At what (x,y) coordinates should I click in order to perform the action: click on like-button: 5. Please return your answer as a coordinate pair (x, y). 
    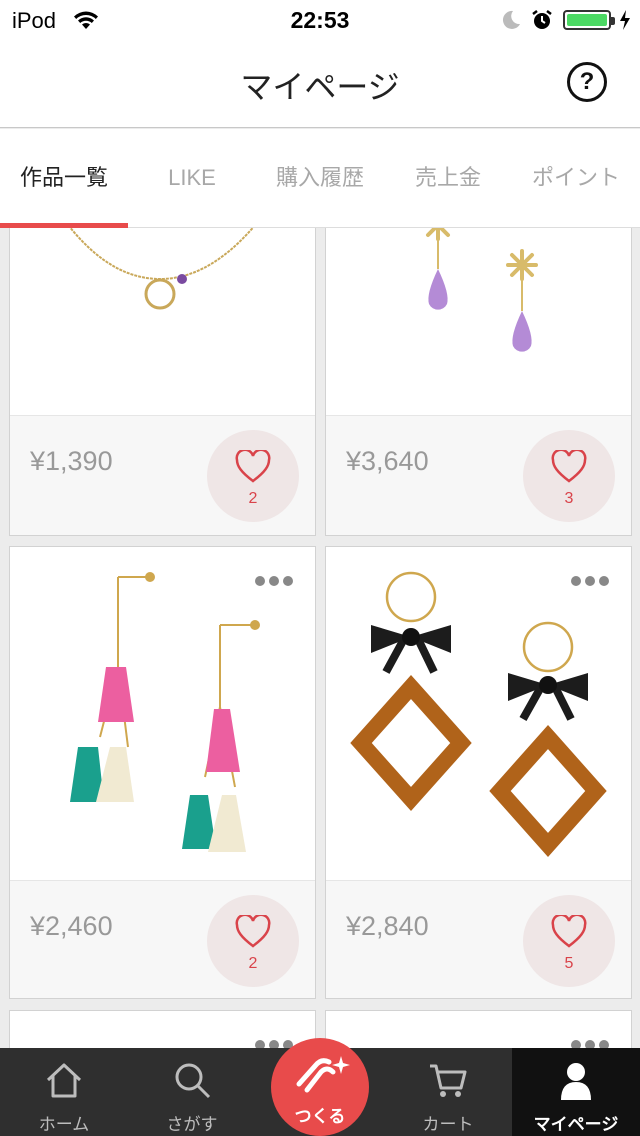
    Looking at the image, I should click on (569, 941).